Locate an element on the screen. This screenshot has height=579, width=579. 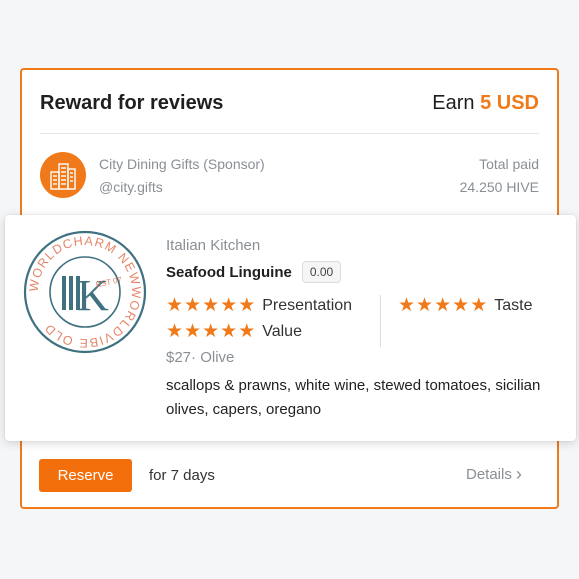
sponsor-avatar is located at coordinates (63, 175).